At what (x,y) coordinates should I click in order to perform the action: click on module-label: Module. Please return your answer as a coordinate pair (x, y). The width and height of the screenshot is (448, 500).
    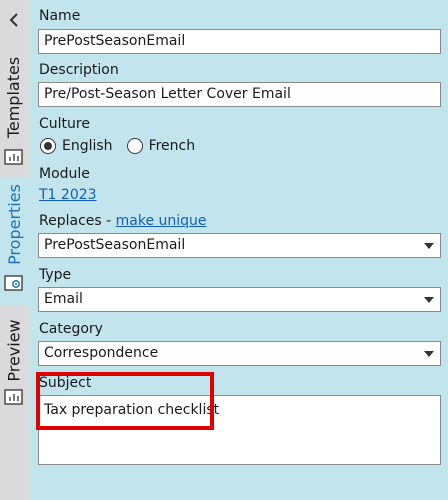
    Looking at the image, I should click on (64, 174).